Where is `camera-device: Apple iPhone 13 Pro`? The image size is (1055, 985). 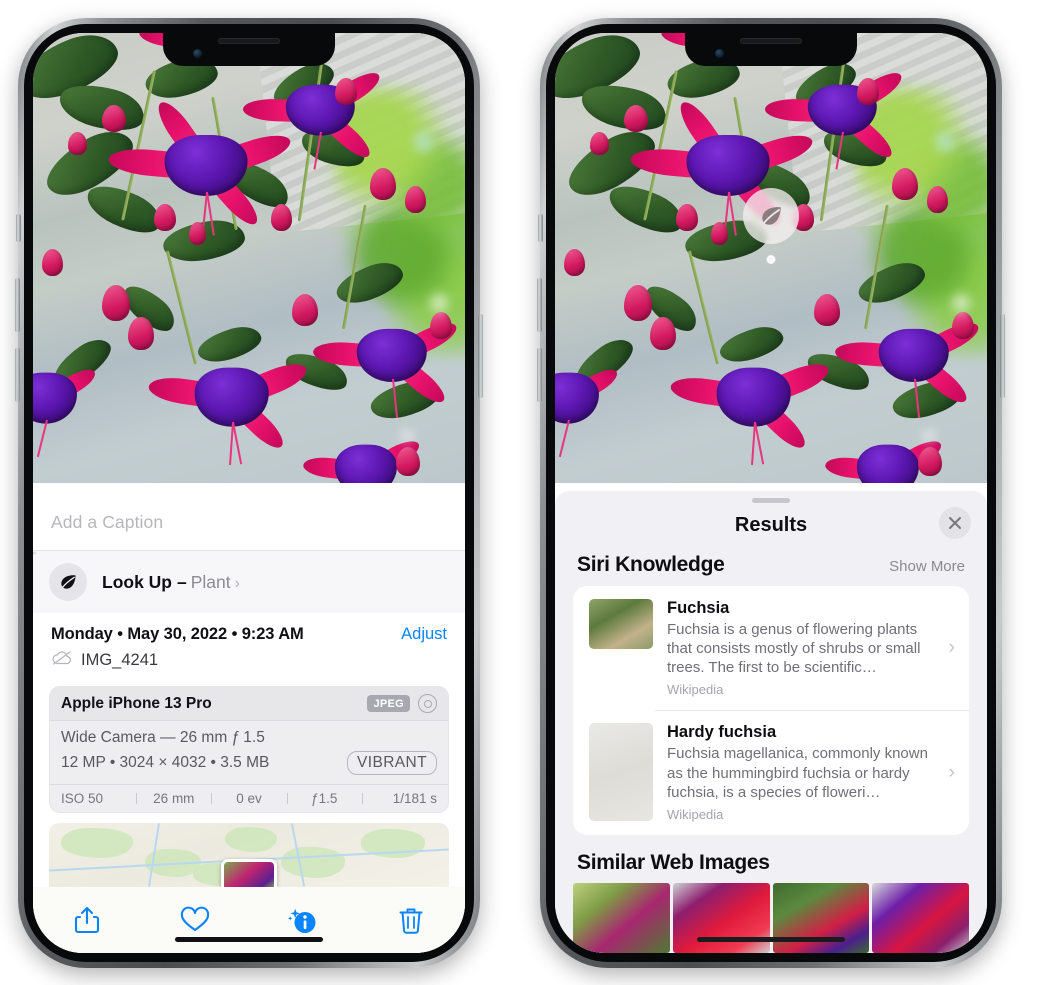
camera-device: Apple iPhone 13 Pro is located at coordinates (136, 703).